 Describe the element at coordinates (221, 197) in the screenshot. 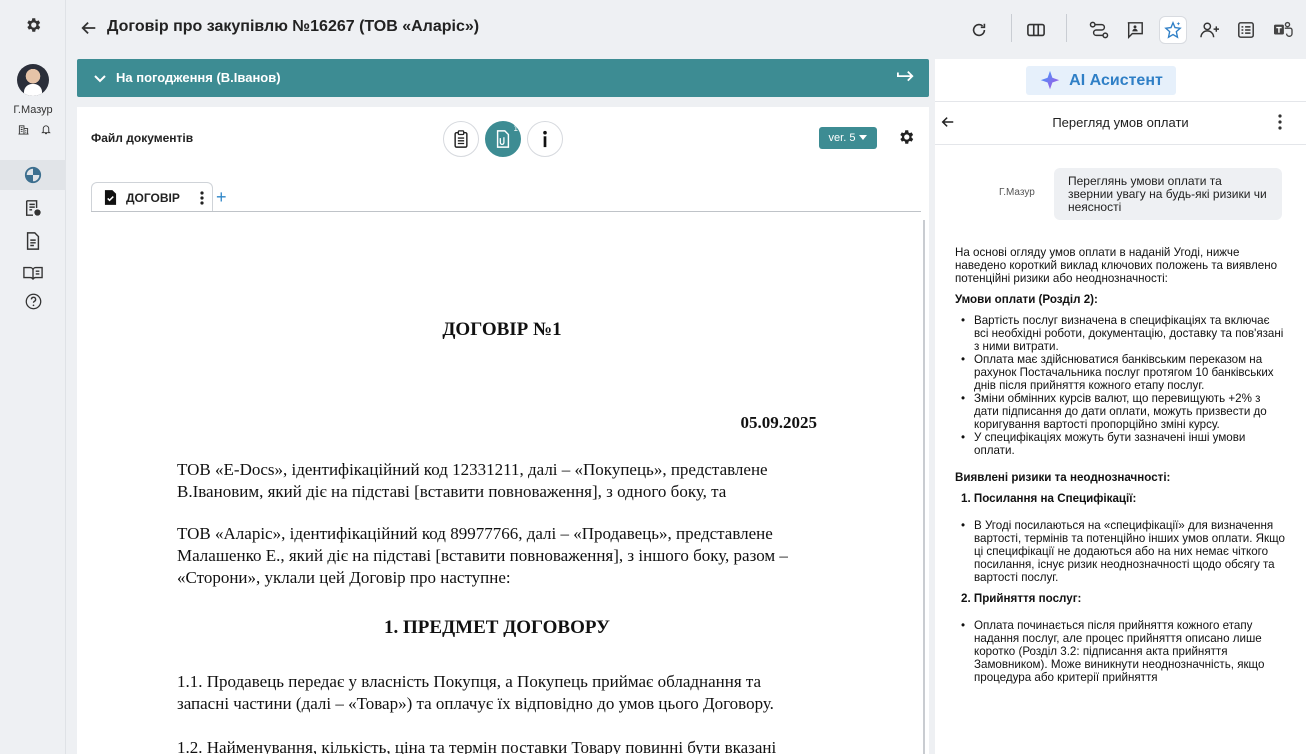

I see `add-tab-plus-icon: +` at that location.